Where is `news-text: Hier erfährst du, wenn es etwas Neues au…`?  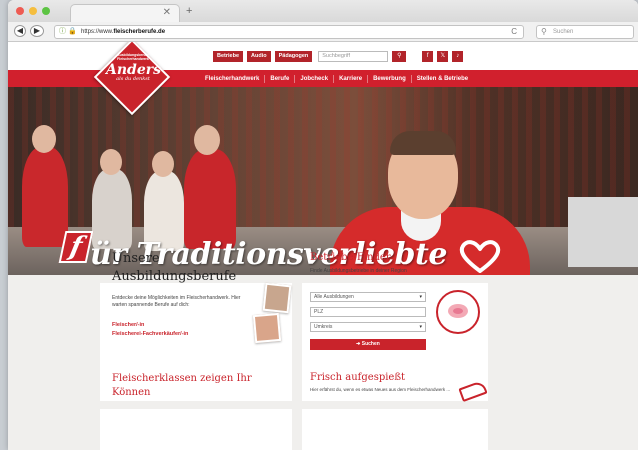 news-text: Hier erfährst du, wenn es etwas Neues au… is located at coordinates (380, 389).